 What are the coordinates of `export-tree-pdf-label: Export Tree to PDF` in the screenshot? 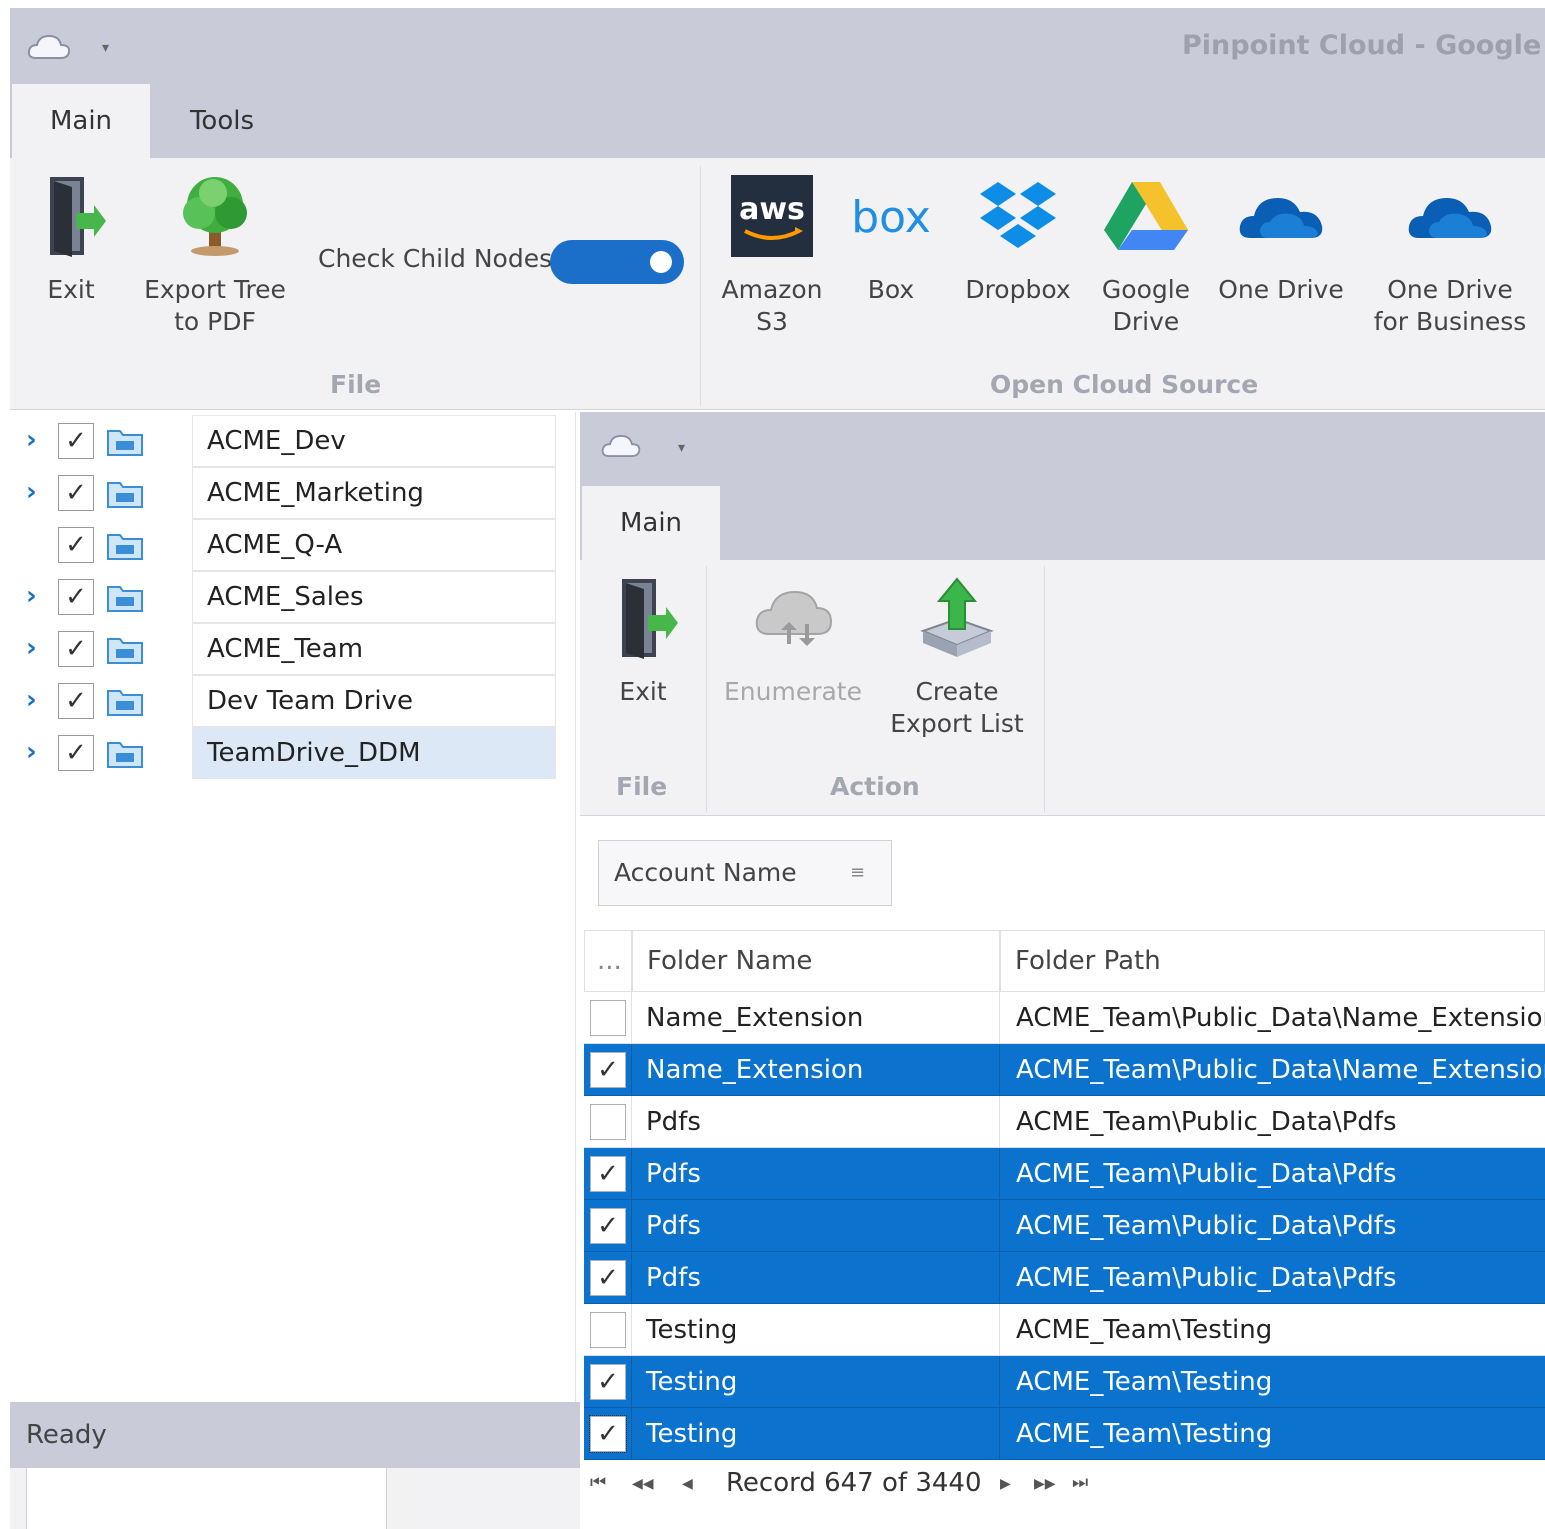 It's located at (215, 305).